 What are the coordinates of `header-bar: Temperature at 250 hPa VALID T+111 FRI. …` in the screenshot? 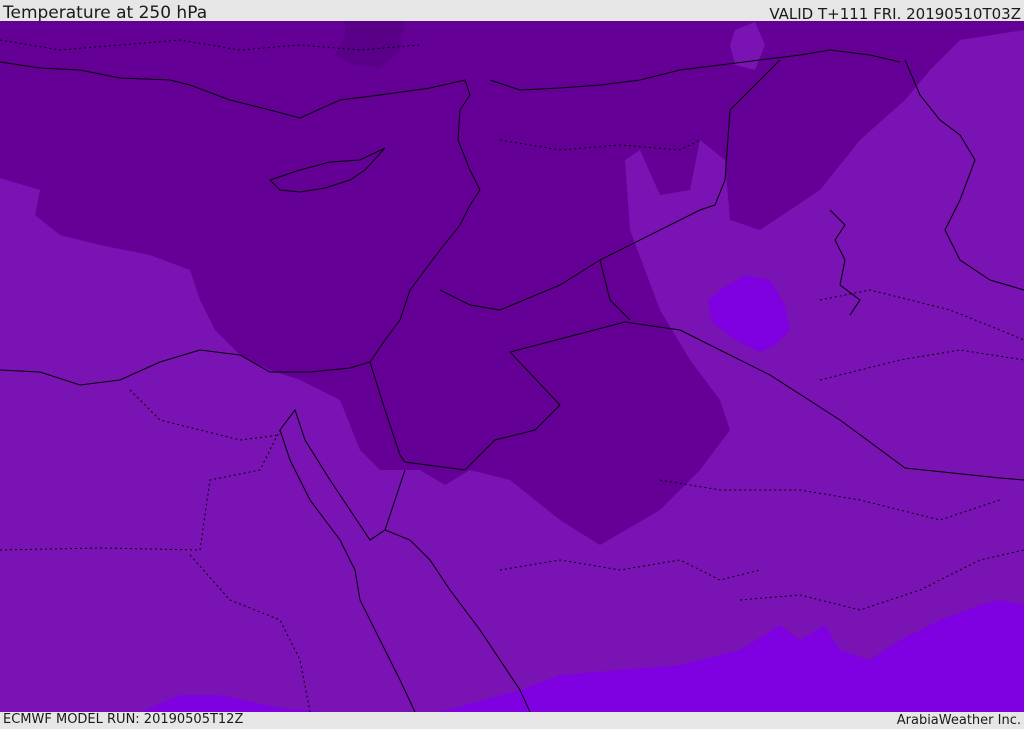 It's located at (512, 11).